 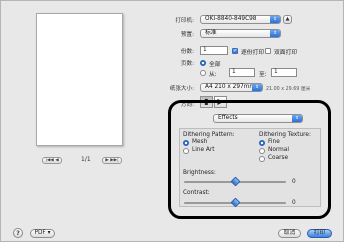 I want to click on copies-field: 1, so click(x=214, y=50).